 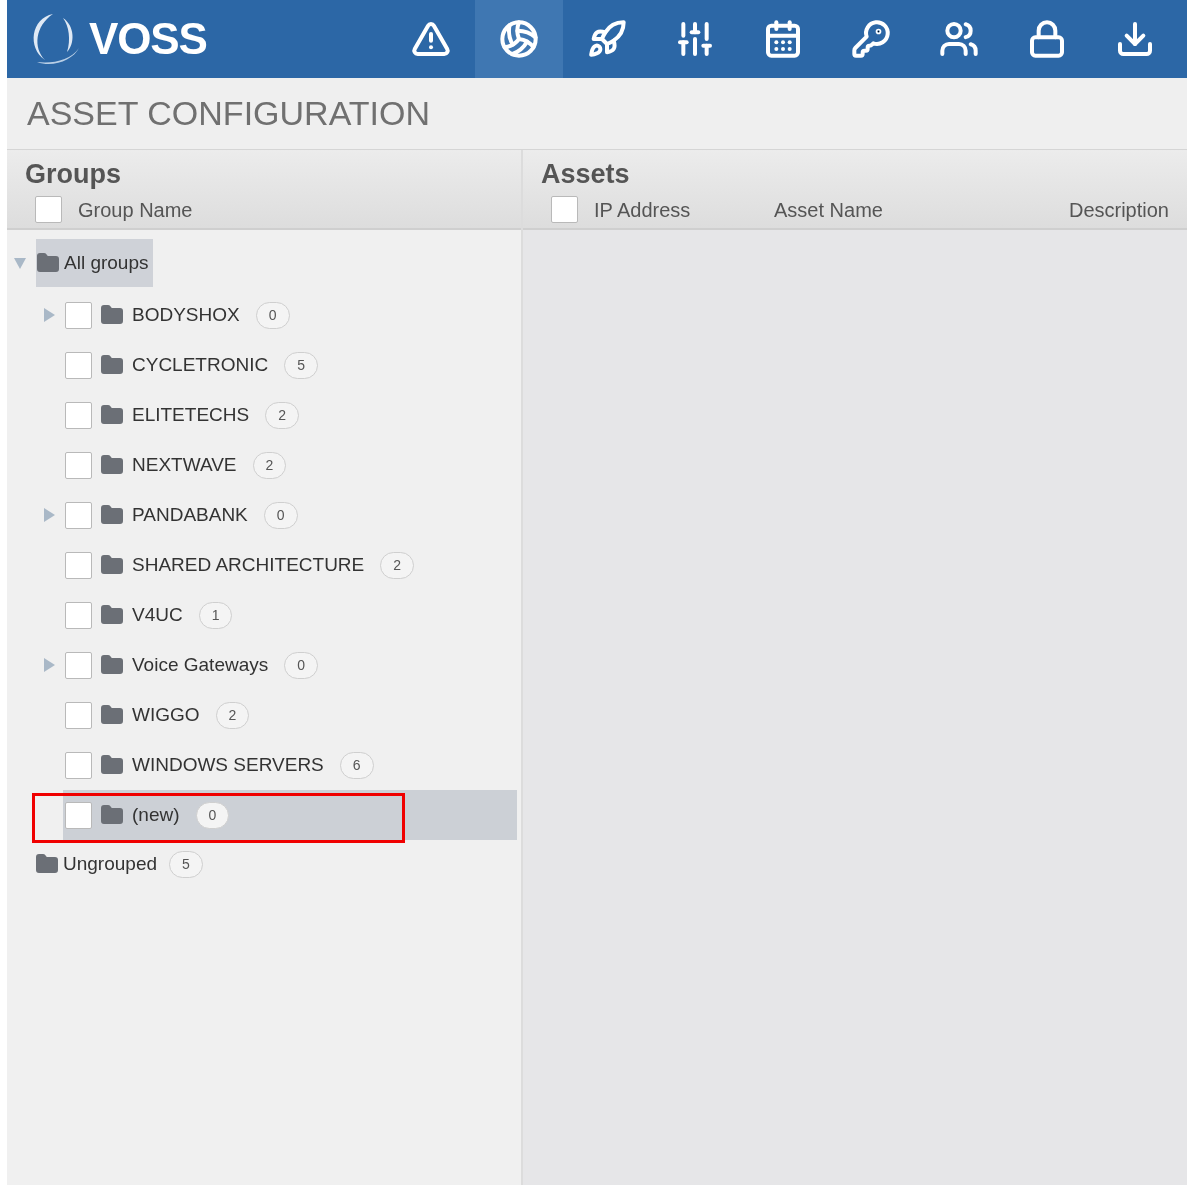 I want to click on column-header: Description, so click(x=1118, y=209).